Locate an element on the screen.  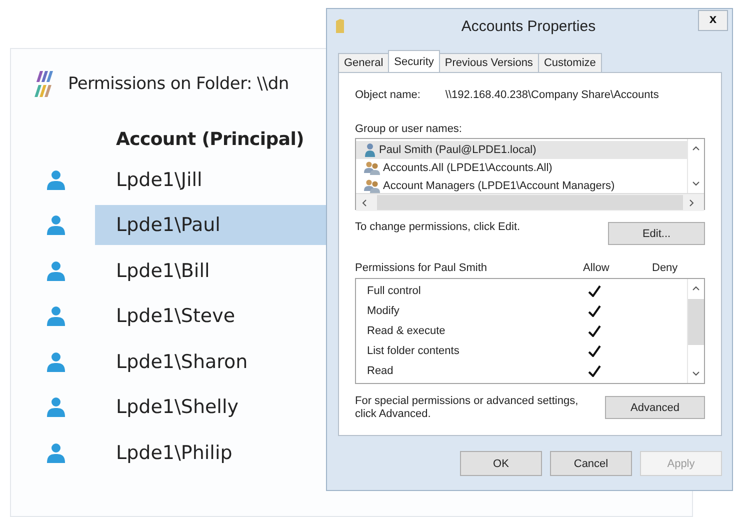
dialog-button: Cancel is located at coordinates (591, 463).